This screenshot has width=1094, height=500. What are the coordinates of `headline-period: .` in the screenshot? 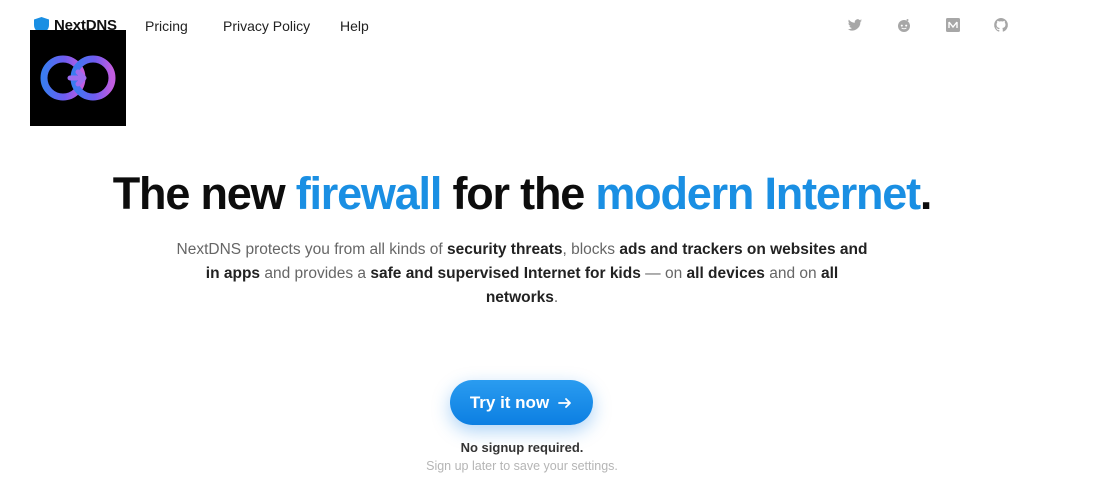 It's located at (926, 193).